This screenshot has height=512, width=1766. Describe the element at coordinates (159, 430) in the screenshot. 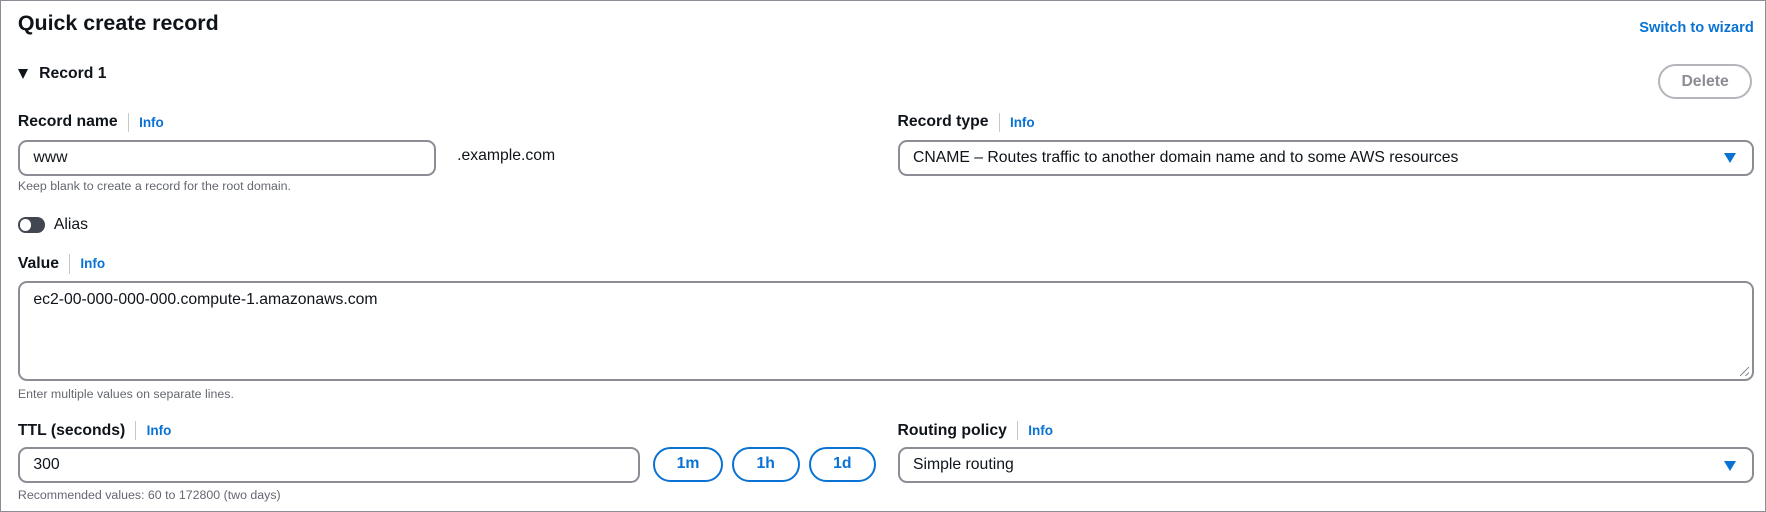

I see `ttl-info-link: Info` at that location.